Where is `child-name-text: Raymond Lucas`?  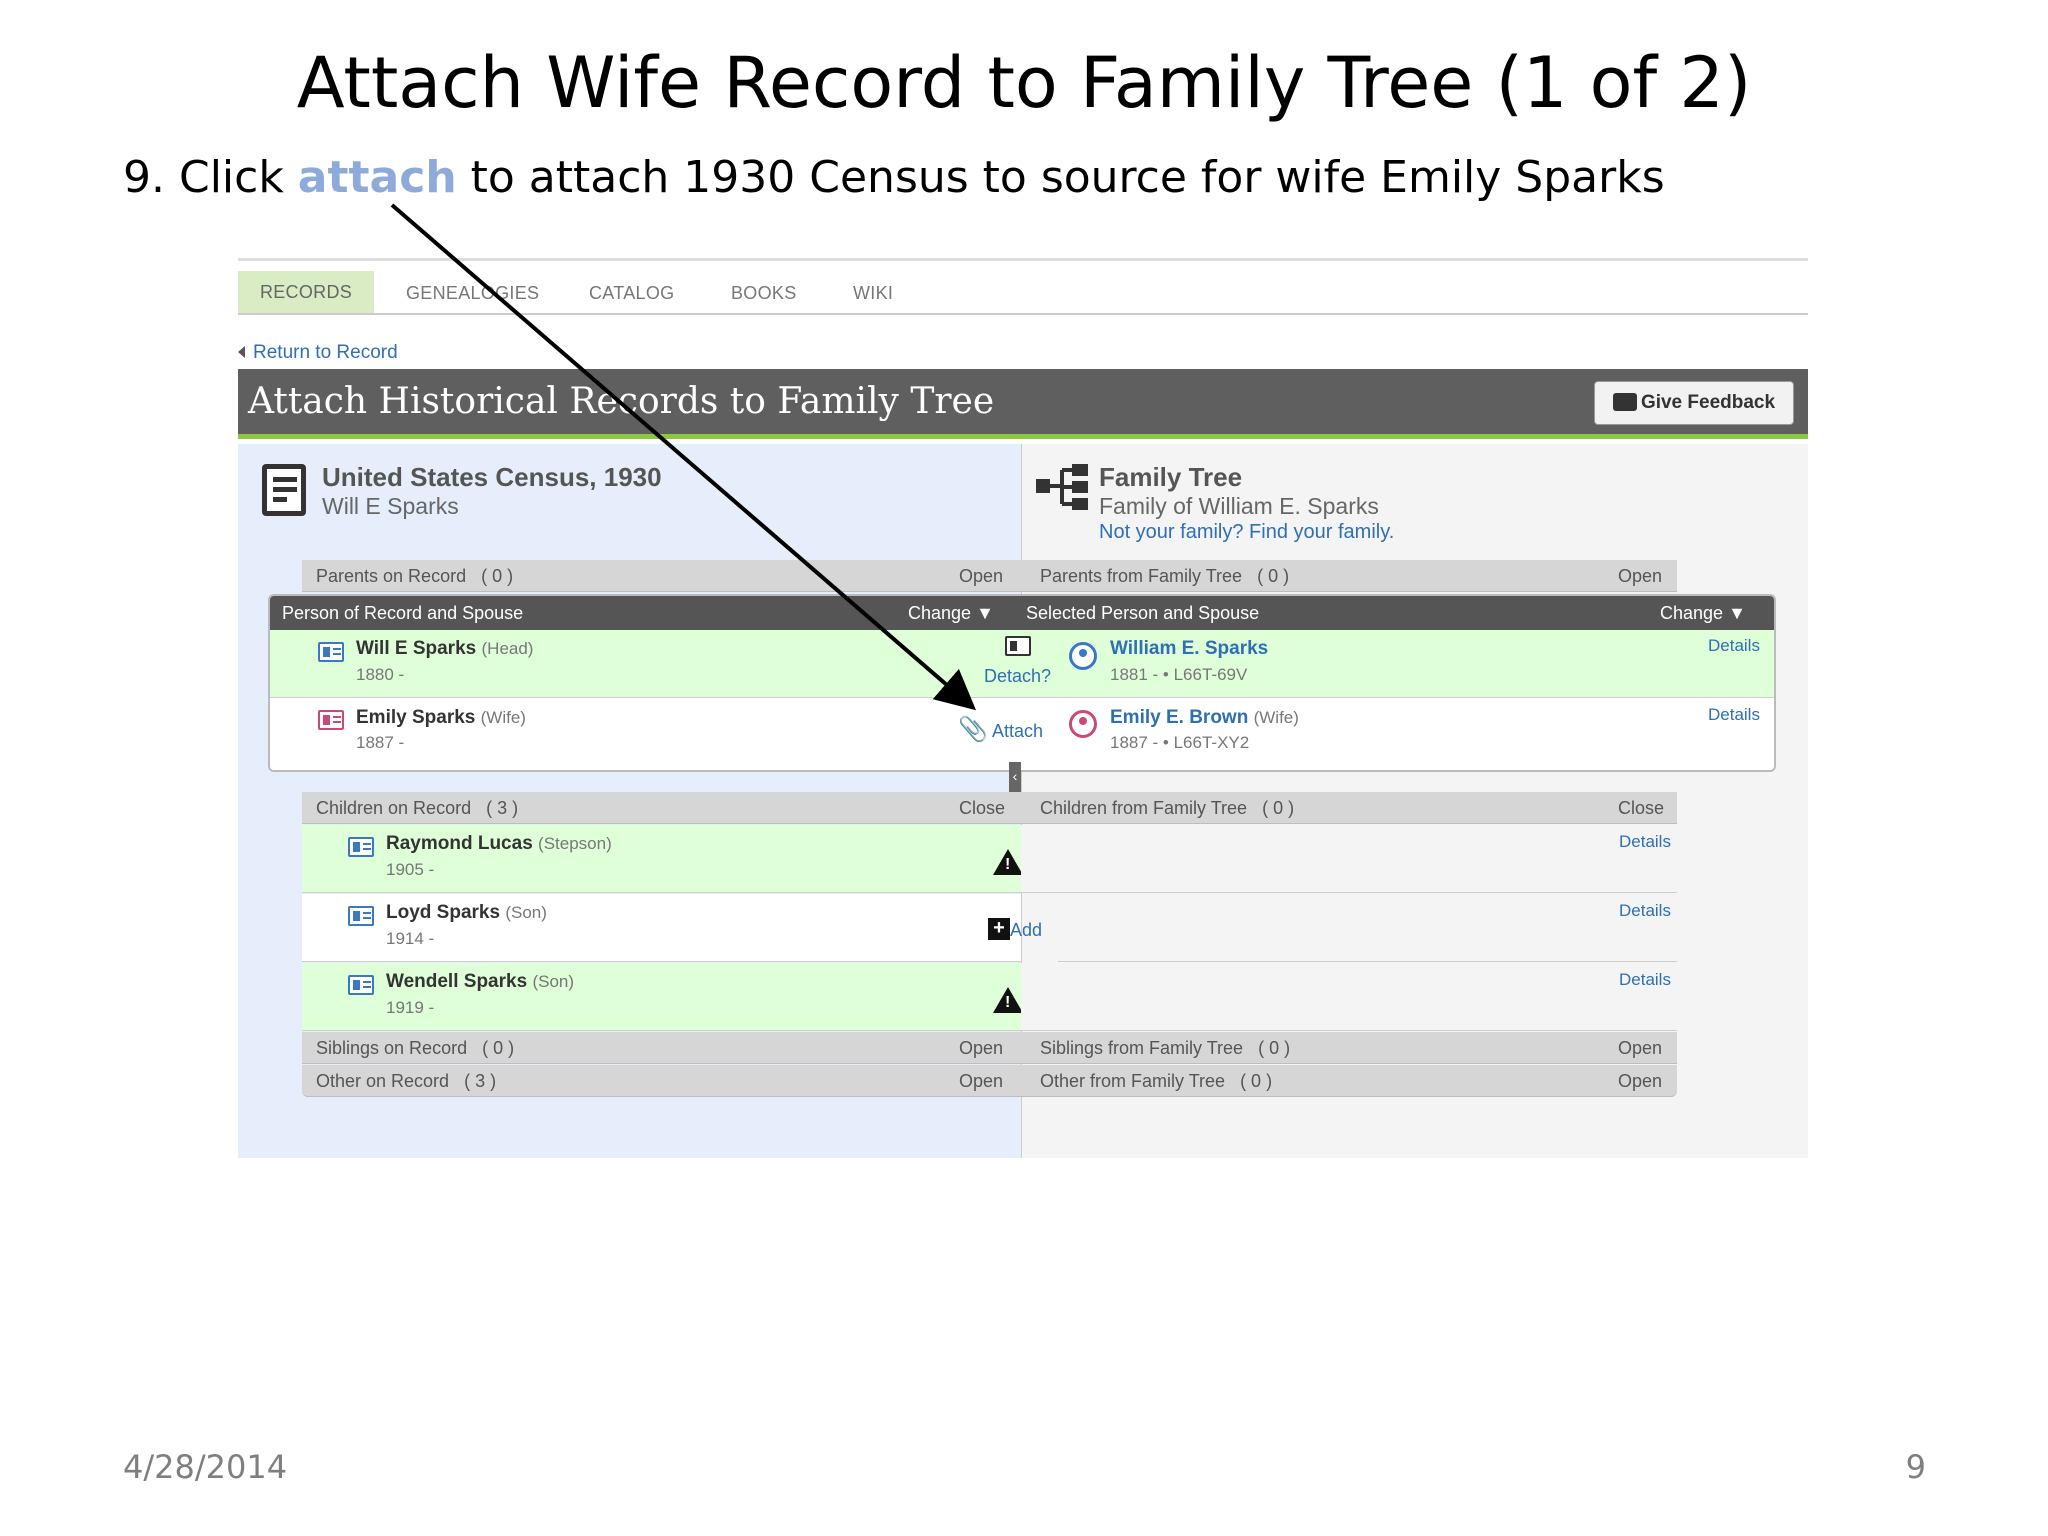
child-name-text: Raymond Lucas is located at coordinates (459, 843).